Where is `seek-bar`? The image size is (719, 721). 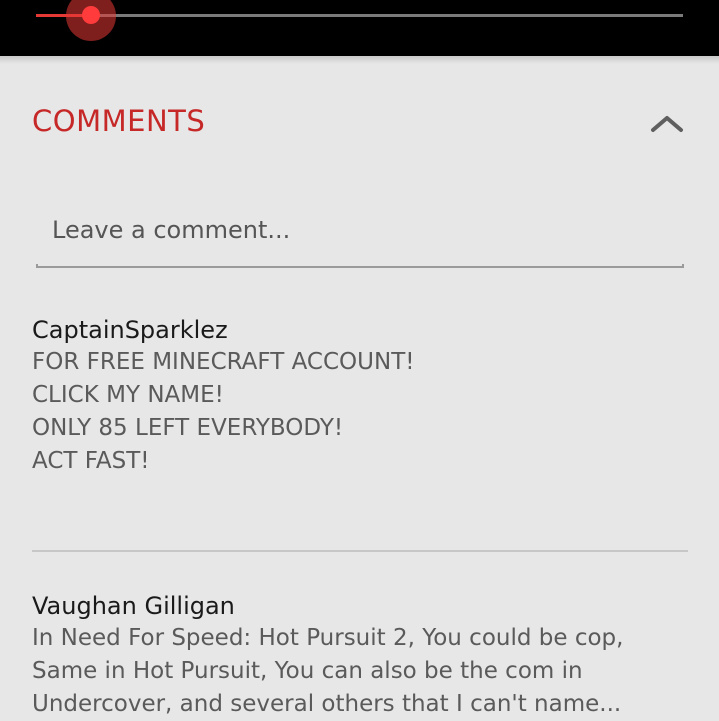
seek-bar is located at coordinates (359, 20).